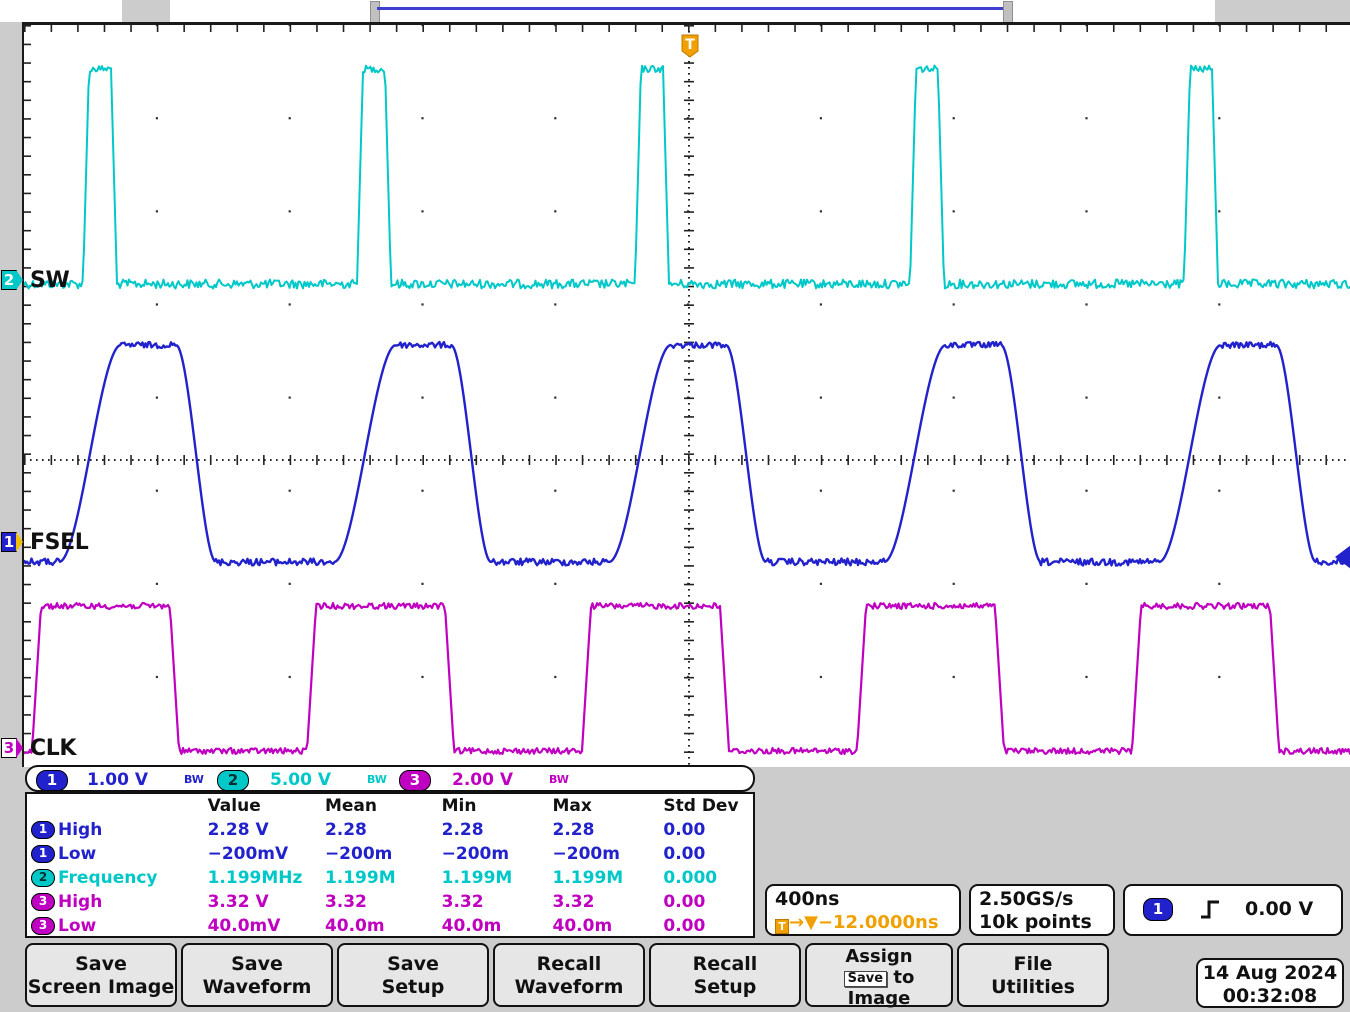 The width and height of the screenshot is (1350, 1012). I want to click on measurement-row: 3 Low 40.0mV 40.0m 40.0m 40.0m 0.00, so click(390, 926).